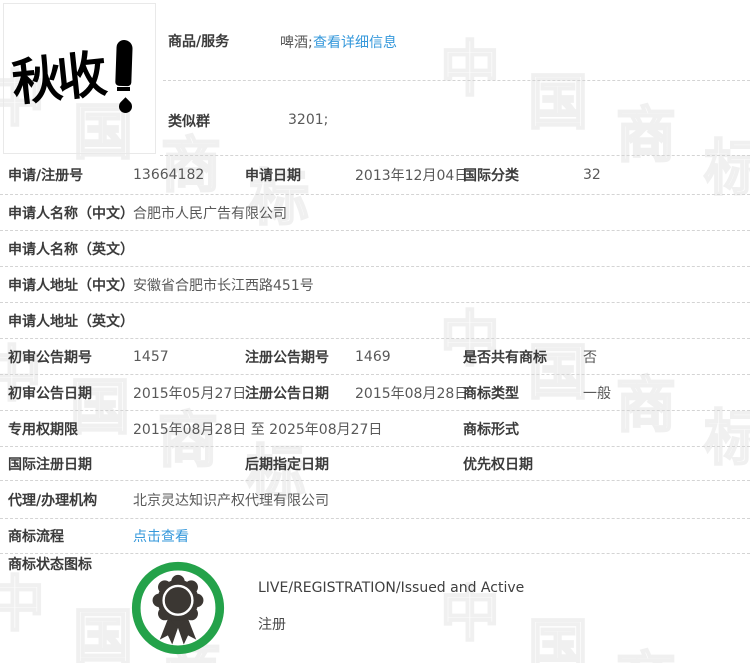 The height and width of the screenshot is (663, 750). What do you see at coordinates (57, 78) in the screenshot?
I see `trademark-logo-text: 秋收` at bounding box center [57, 78].